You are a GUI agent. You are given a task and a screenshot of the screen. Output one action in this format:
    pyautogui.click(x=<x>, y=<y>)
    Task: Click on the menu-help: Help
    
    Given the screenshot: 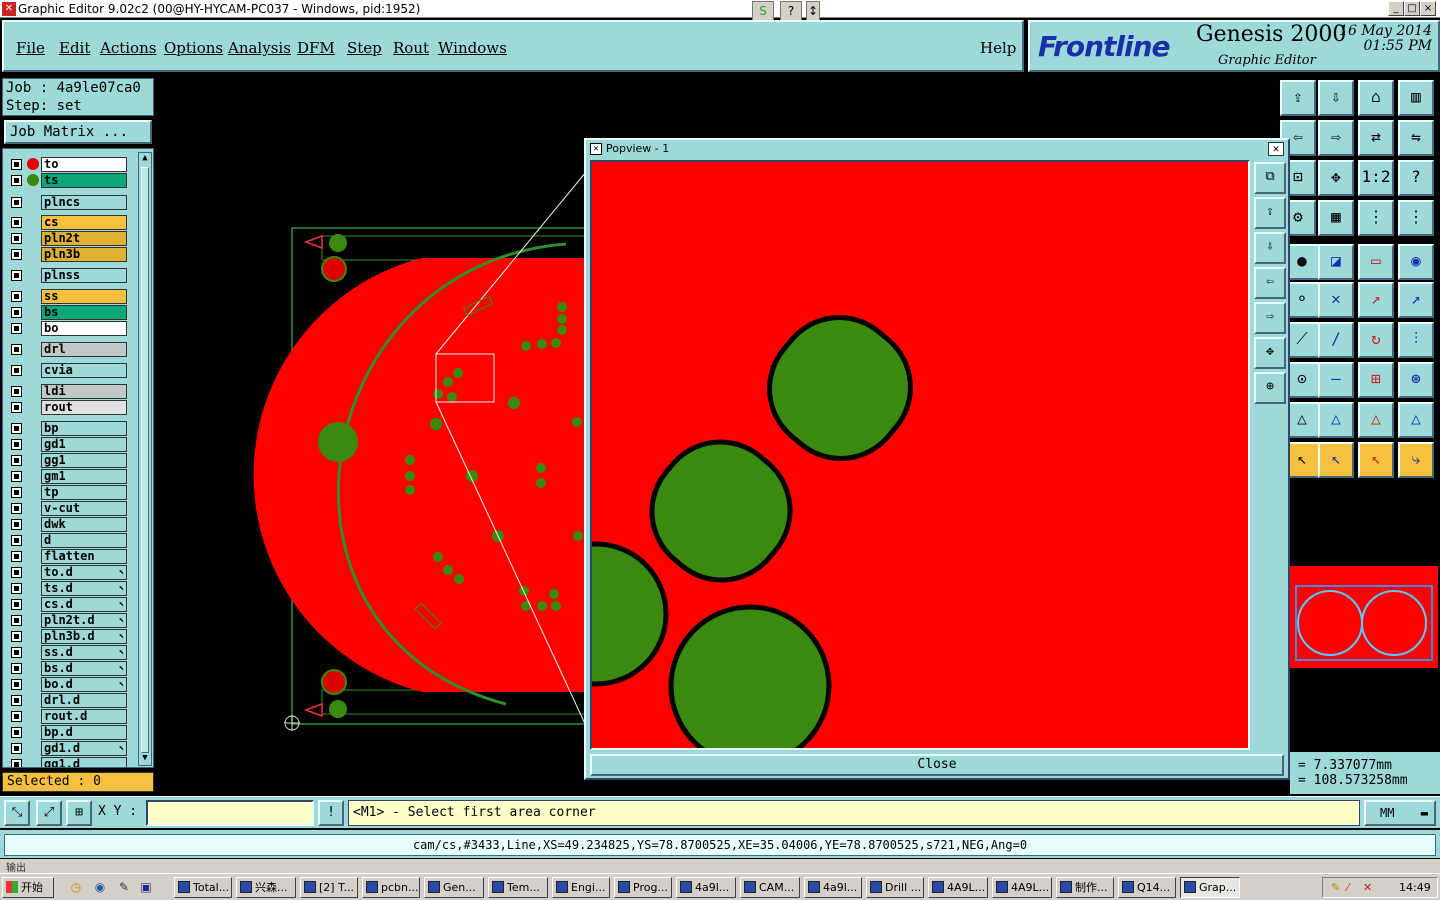 What is the action you would take?
    pyautogui.click(x=998, y=48)
    